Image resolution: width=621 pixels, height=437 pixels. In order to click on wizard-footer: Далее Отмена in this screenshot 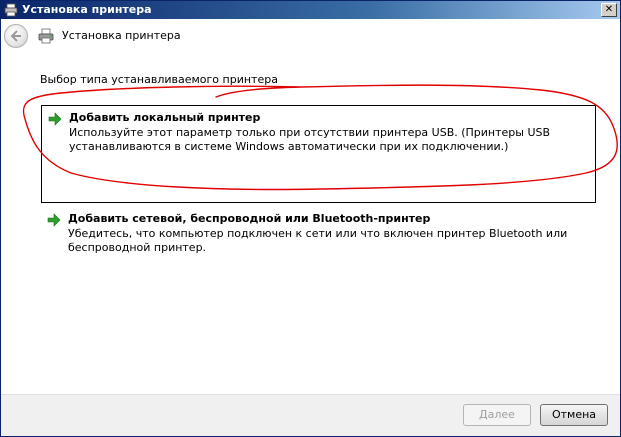, I will do `click(310, 415)`.